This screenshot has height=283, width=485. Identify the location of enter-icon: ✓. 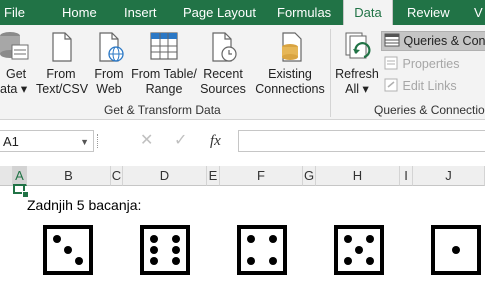
(180, 141).